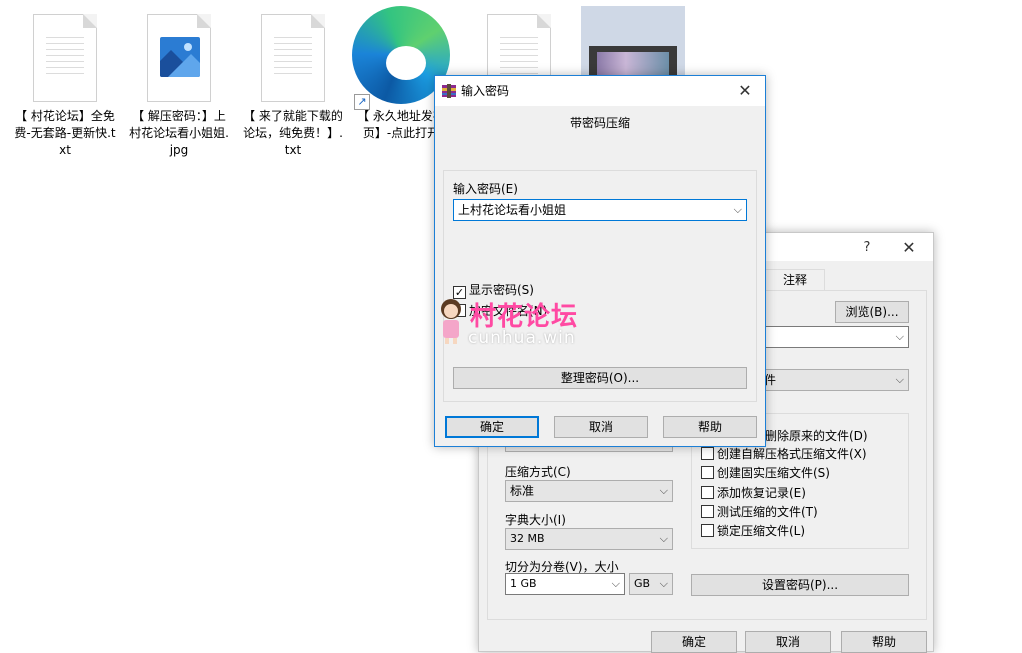 This screenshot has width=1022, height=653. Describe the element at coordinates (538, 472) in the screenshot. I see `compress-method-label: 压缩方式(C)` at that location.